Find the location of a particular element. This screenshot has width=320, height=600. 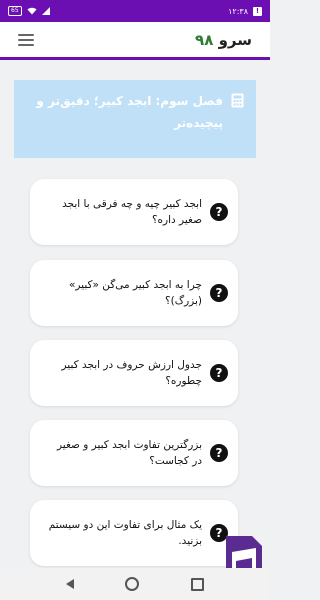

question-text: یک مثال برای تفاوت این دو سیستم بزنید. is located at coordinates (125, 533).